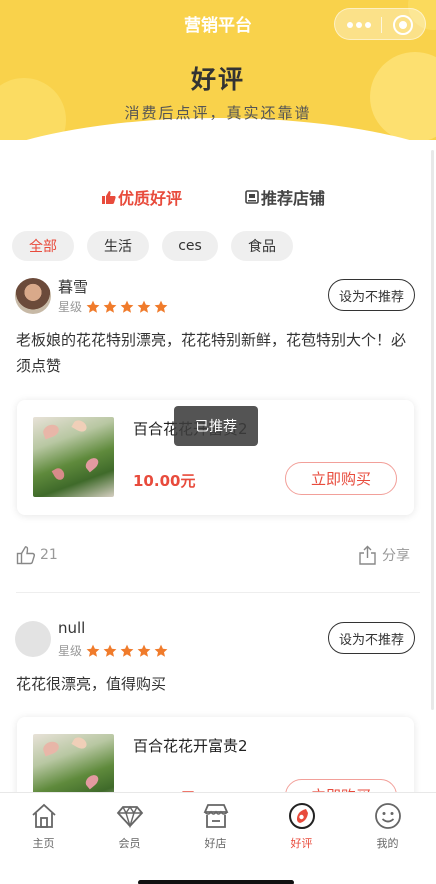  Describe the element at coordinates (72, 628) in the screenshot. I see `reviewer-name: null` at that location.